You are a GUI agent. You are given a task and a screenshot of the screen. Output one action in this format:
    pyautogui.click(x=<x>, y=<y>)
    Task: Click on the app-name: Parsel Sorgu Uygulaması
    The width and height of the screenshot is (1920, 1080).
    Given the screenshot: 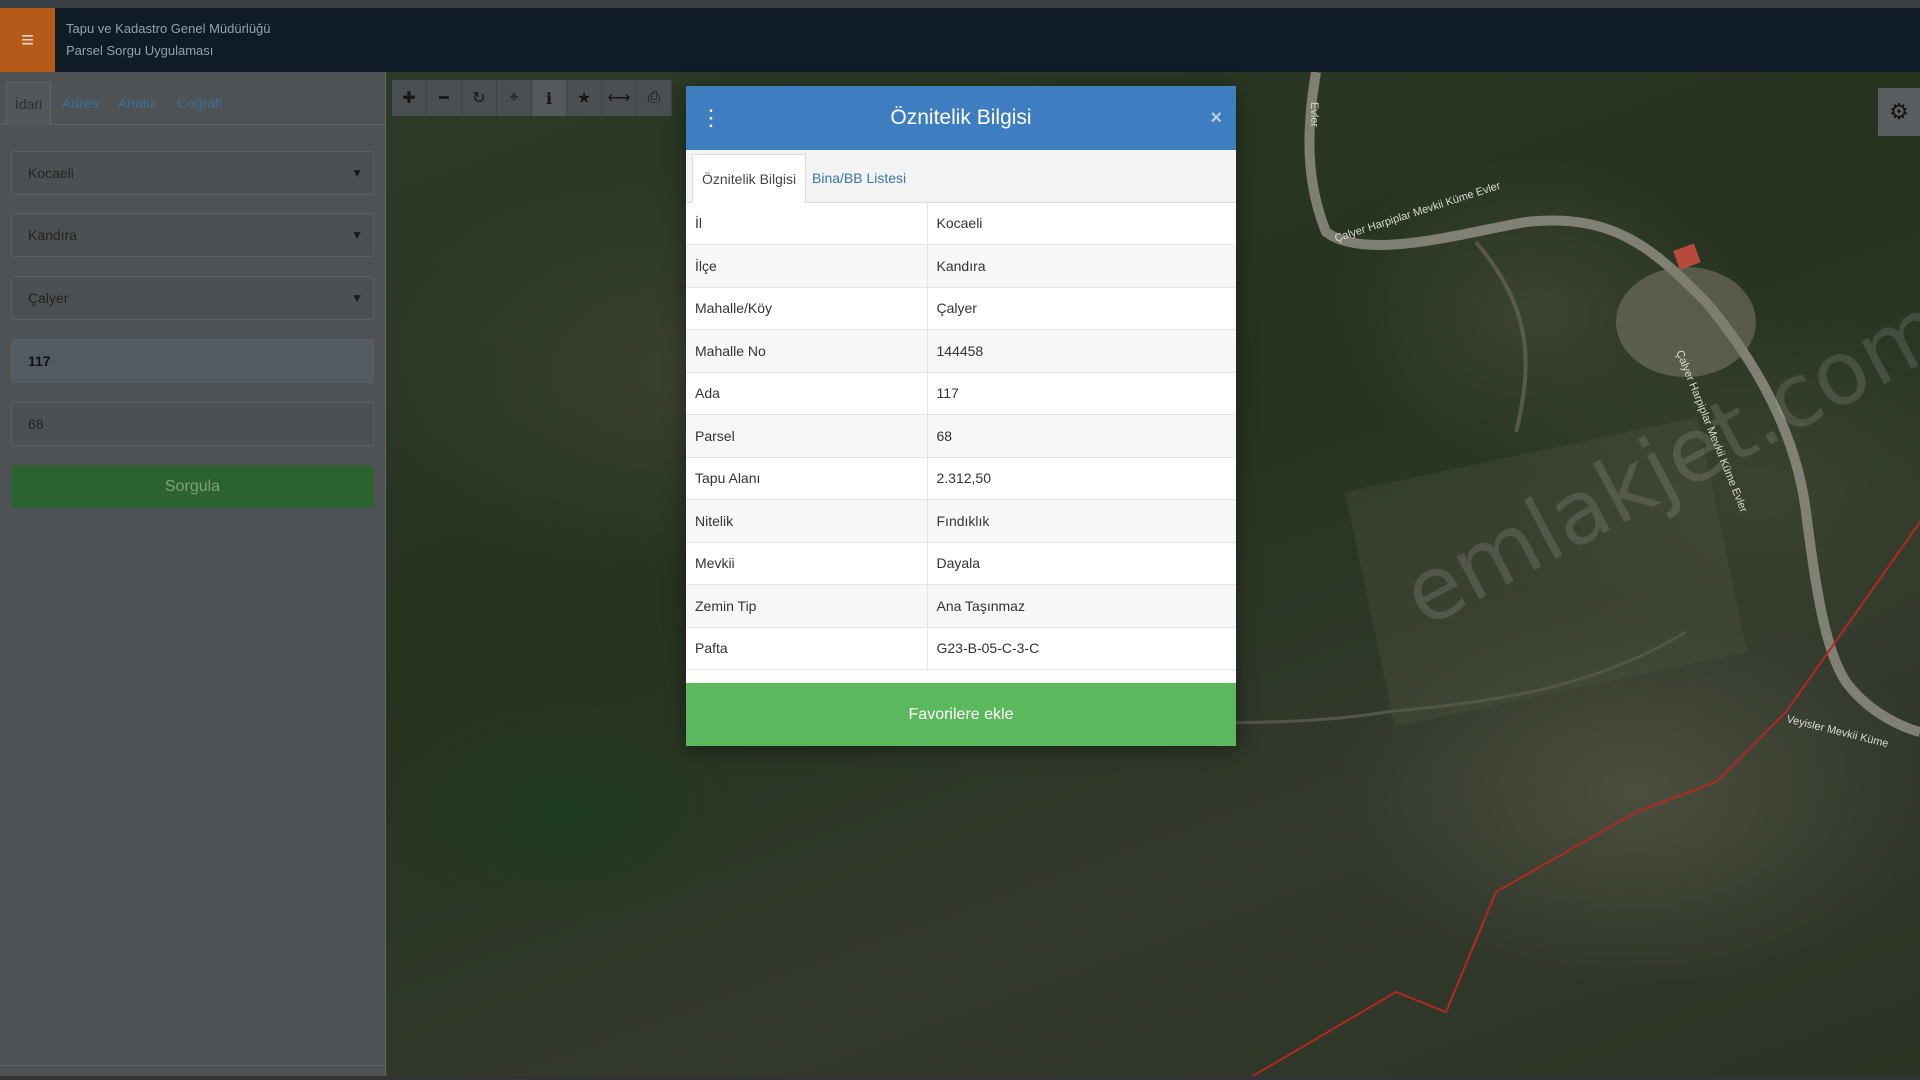 What is the action you would take?
    pyautogui.click(x=140, y=50)
    